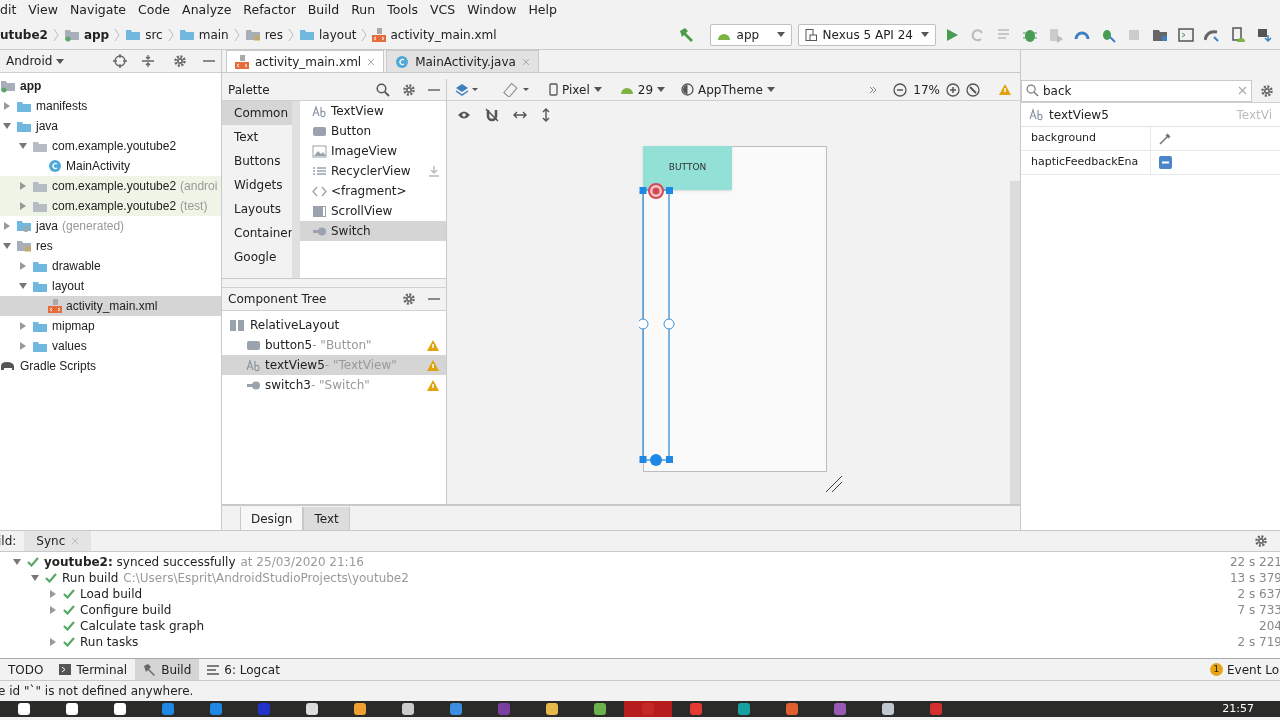 The image size is (1280, 720). I want to click on editor-mode-tab: Design, so click(272, 518).